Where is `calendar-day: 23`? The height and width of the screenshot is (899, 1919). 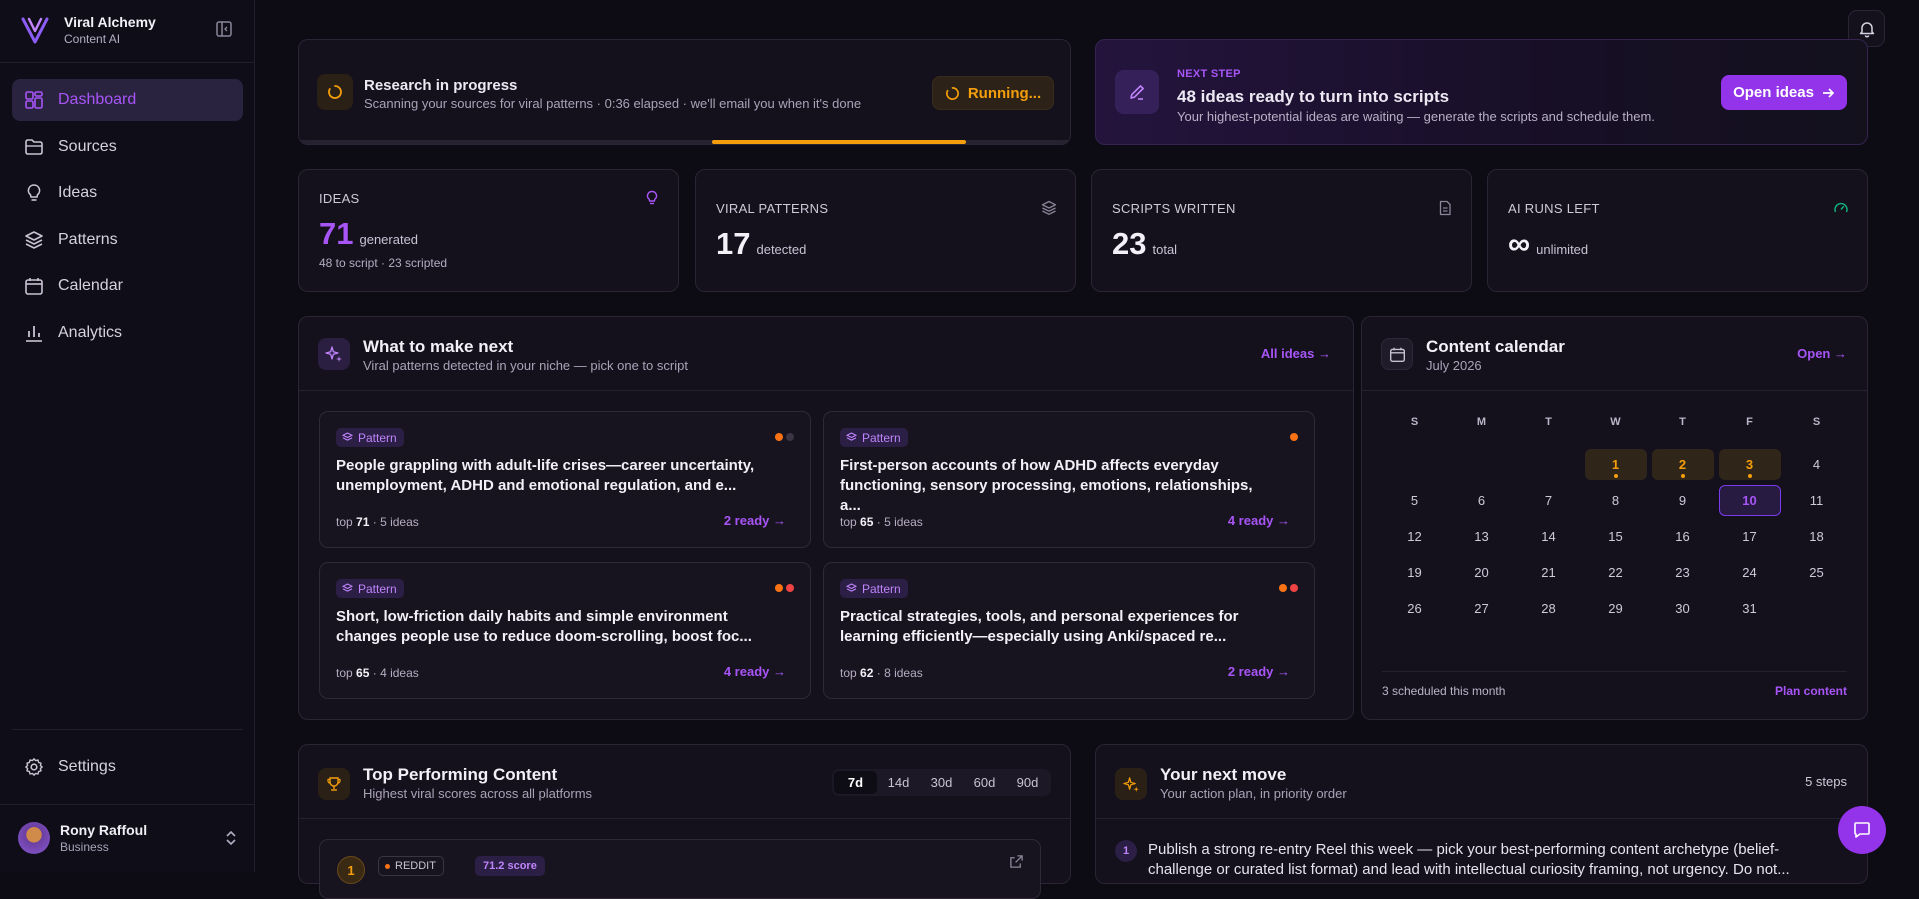 calendar-day: 23 is located at coordinates (1682, 572).